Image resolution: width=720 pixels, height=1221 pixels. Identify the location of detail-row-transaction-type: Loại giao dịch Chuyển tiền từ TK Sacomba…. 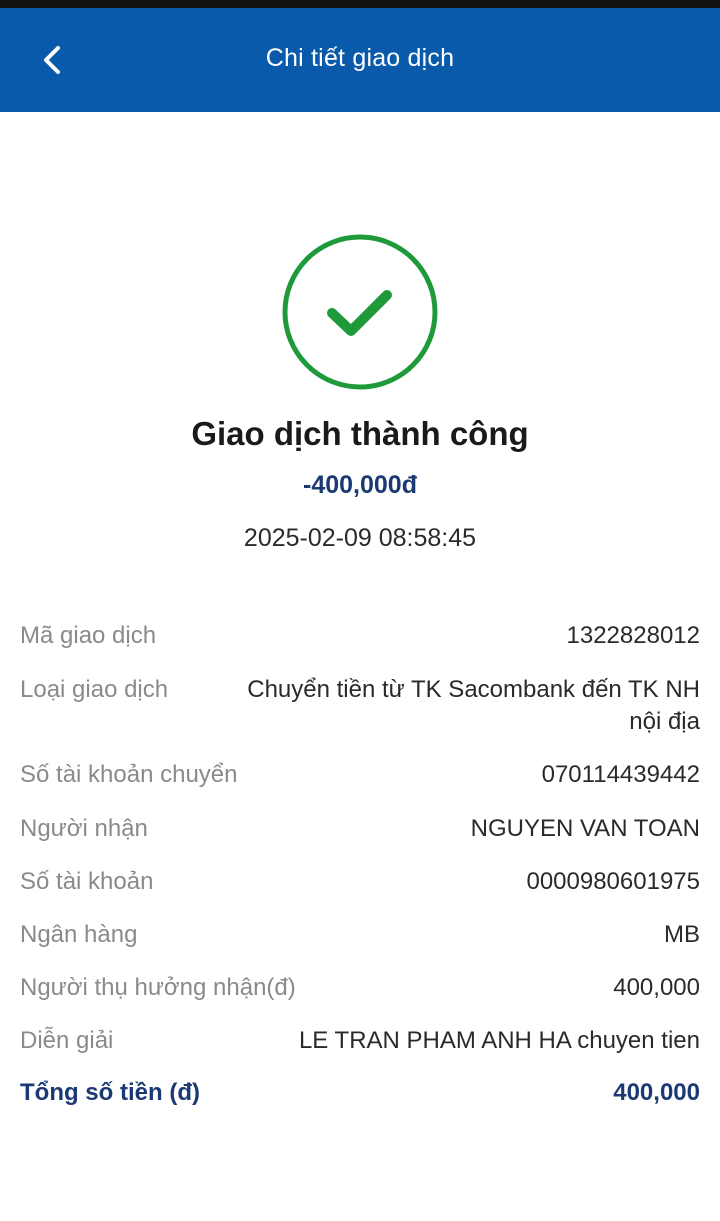
(360, 706).